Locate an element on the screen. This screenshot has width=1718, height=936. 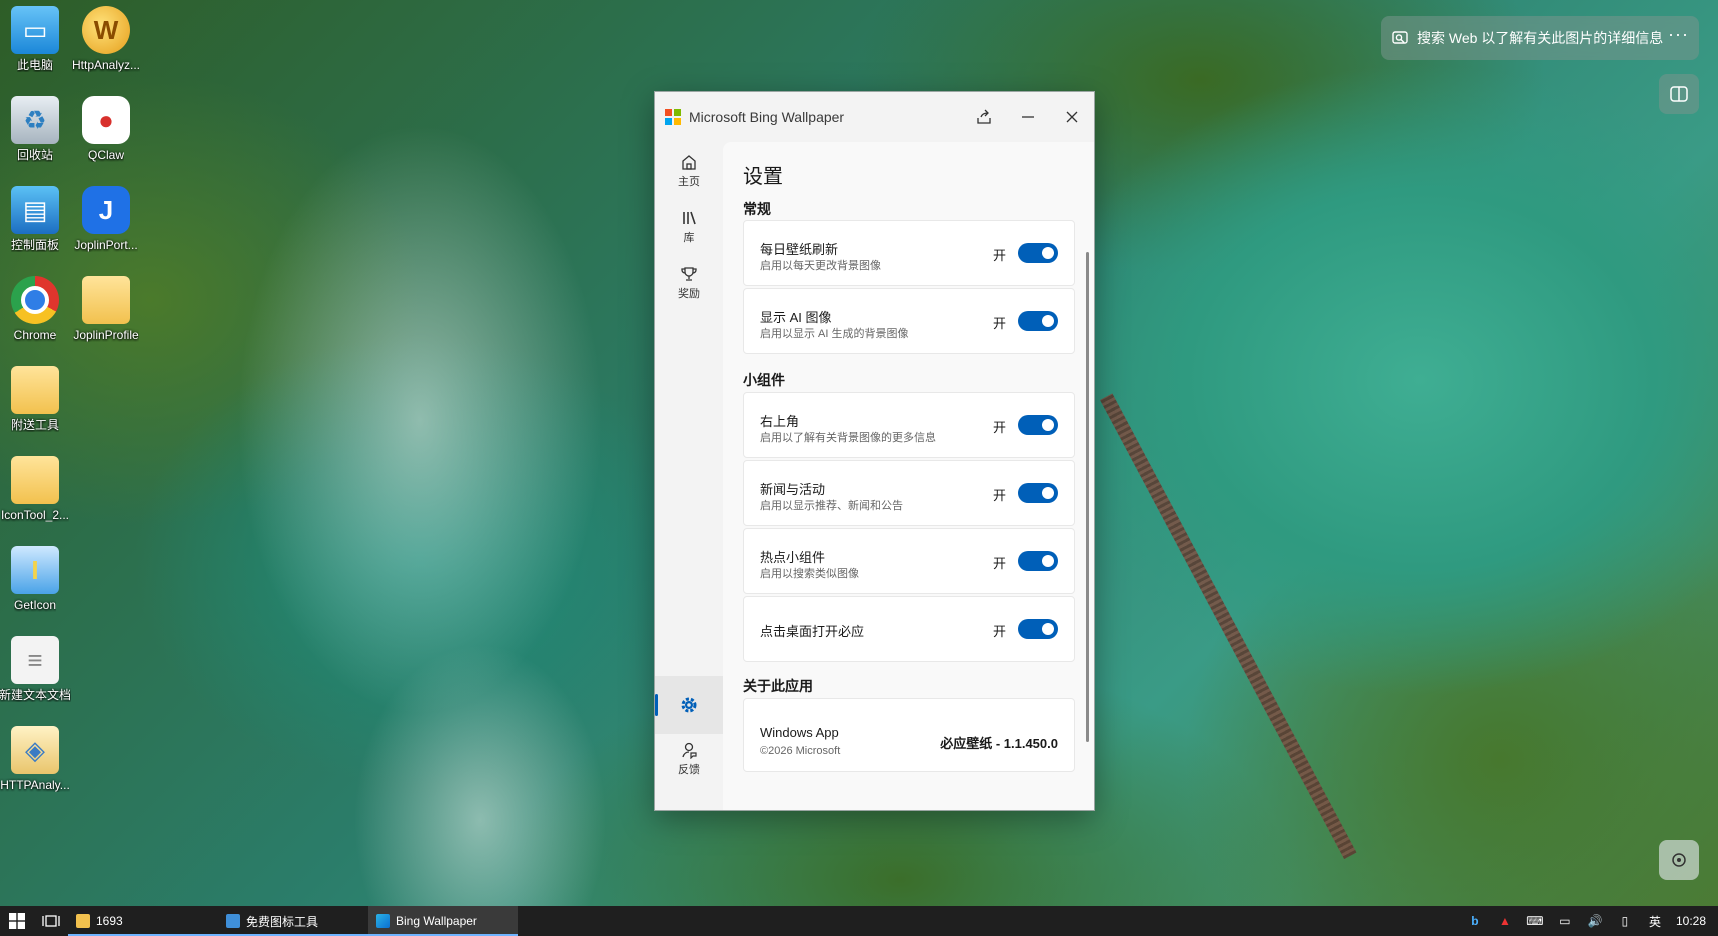
icon-tool-icon is located at coordinates (233, 921).